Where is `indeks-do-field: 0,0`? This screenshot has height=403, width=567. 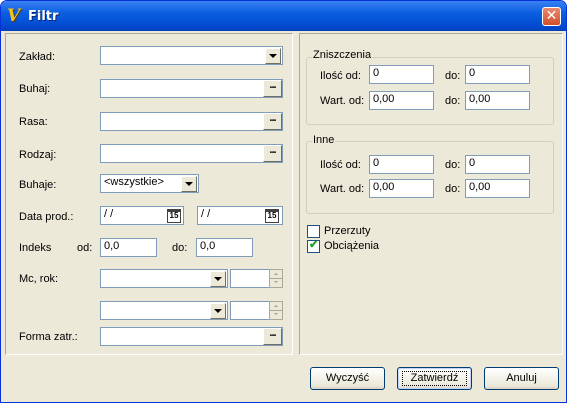 indeks-do-field: 0,0 is located at coordinates (224, 247).